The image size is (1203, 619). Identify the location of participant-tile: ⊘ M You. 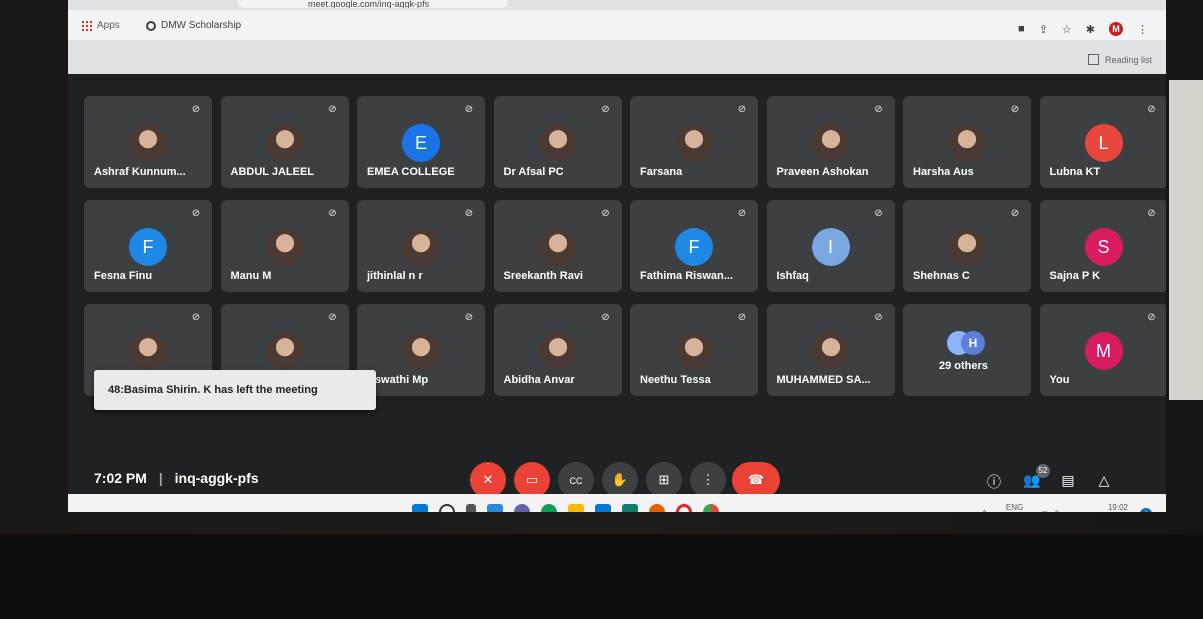
(1102, 350).